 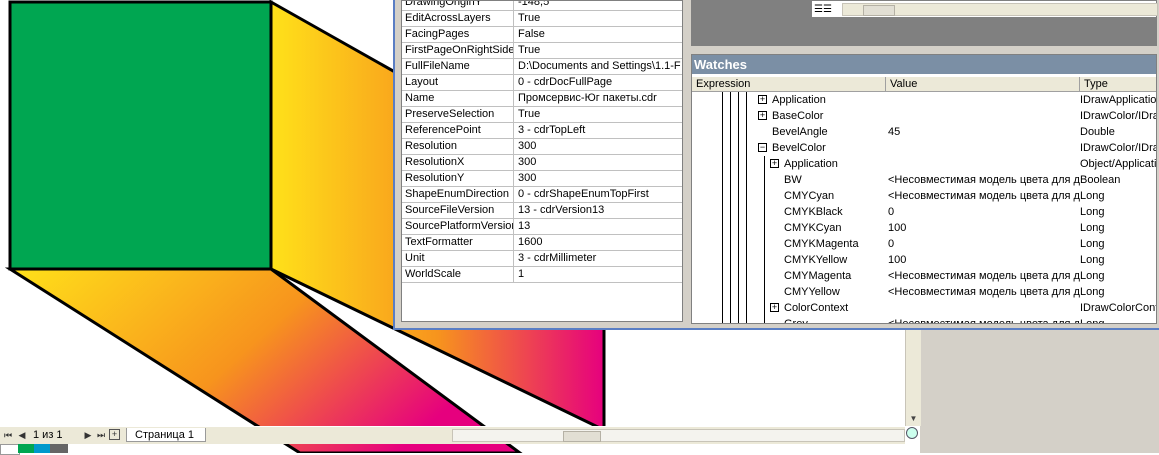 What do you see at coordinates (22, 435) in the screenshot?
I see `prev-page-icon: ◀` at bounding box center [22, 435].